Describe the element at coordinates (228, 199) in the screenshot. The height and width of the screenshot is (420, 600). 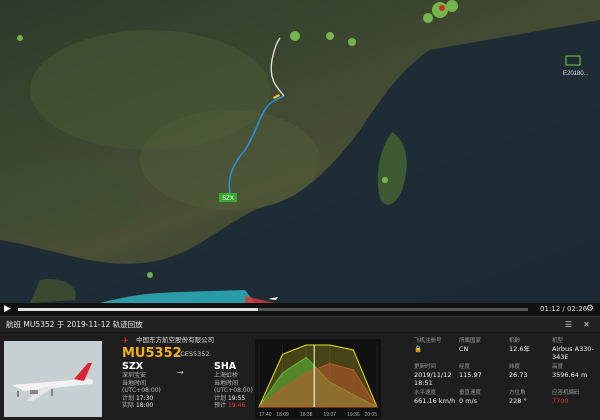
I see `origin-marker-label: SZX` at that location.